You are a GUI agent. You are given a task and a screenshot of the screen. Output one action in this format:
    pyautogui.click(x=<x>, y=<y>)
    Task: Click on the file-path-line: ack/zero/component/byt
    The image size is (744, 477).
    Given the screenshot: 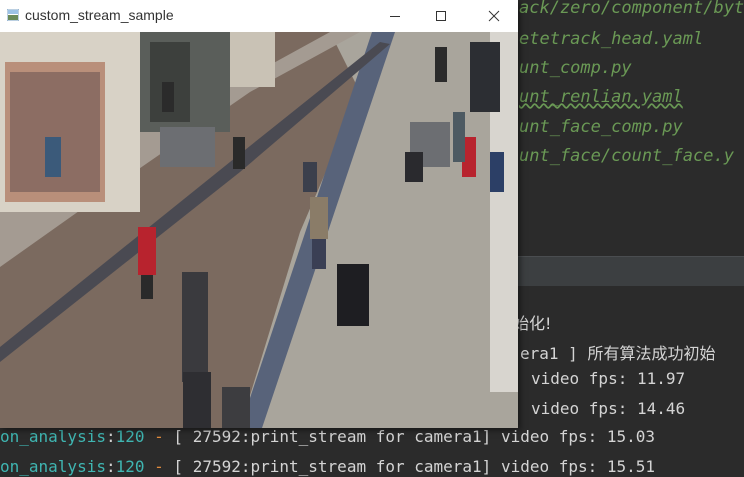 What is the action you would take?
    pyautogui.click(x=631, y=9)
    